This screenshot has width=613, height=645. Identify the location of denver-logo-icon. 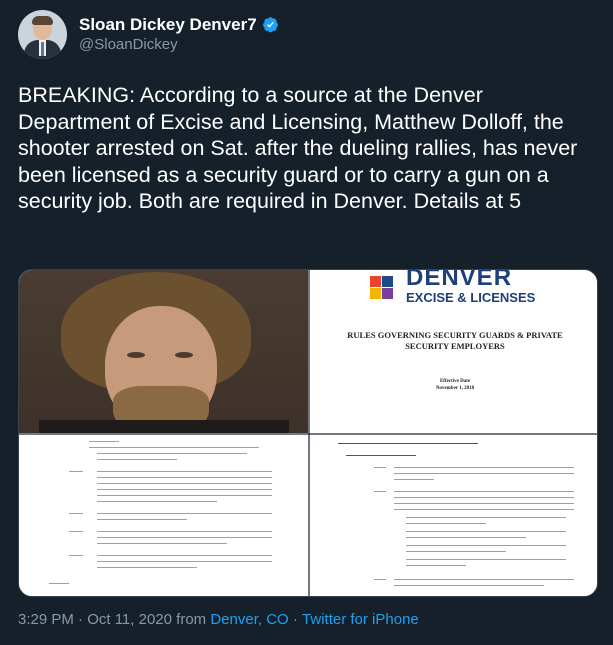
(382, 289).